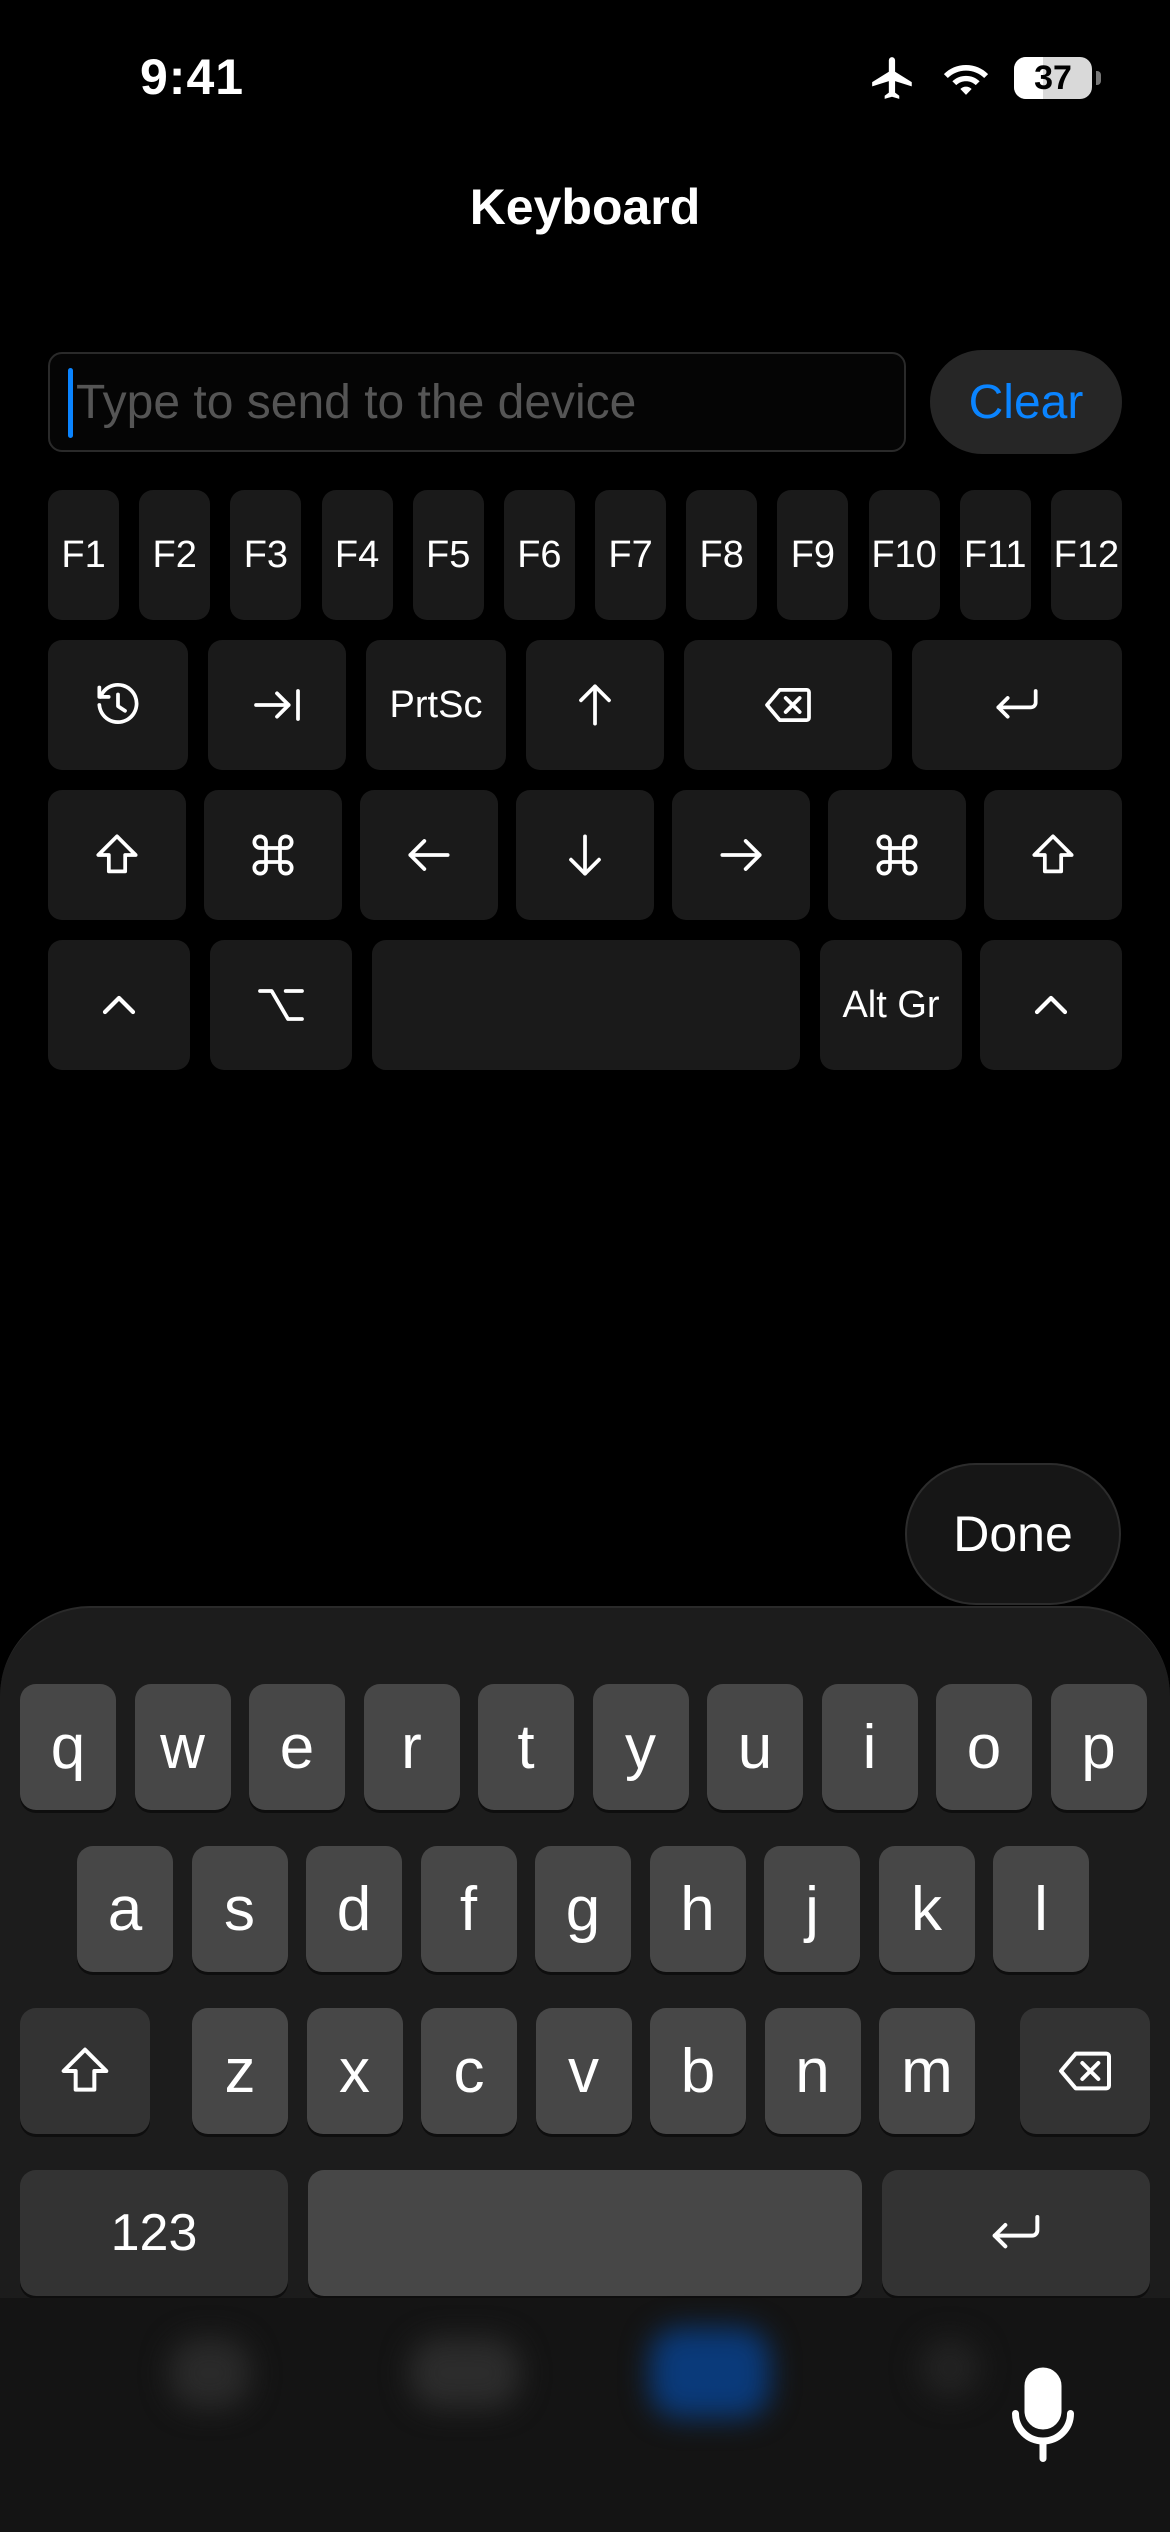 The image size is (1170, 2532). I want to click on send-text-input, so click(476, 402).